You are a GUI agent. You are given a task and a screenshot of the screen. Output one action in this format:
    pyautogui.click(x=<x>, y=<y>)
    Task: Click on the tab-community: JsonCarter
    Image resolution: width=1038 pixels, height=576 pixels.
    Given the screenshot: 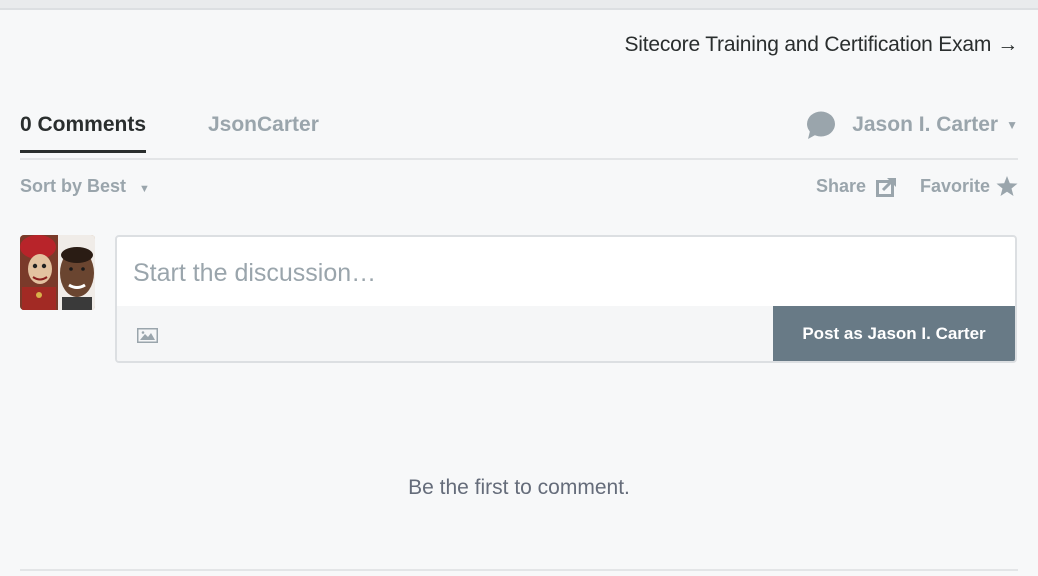 What is the action you would take?
    pyautogui.click(x=263, y=125)
    